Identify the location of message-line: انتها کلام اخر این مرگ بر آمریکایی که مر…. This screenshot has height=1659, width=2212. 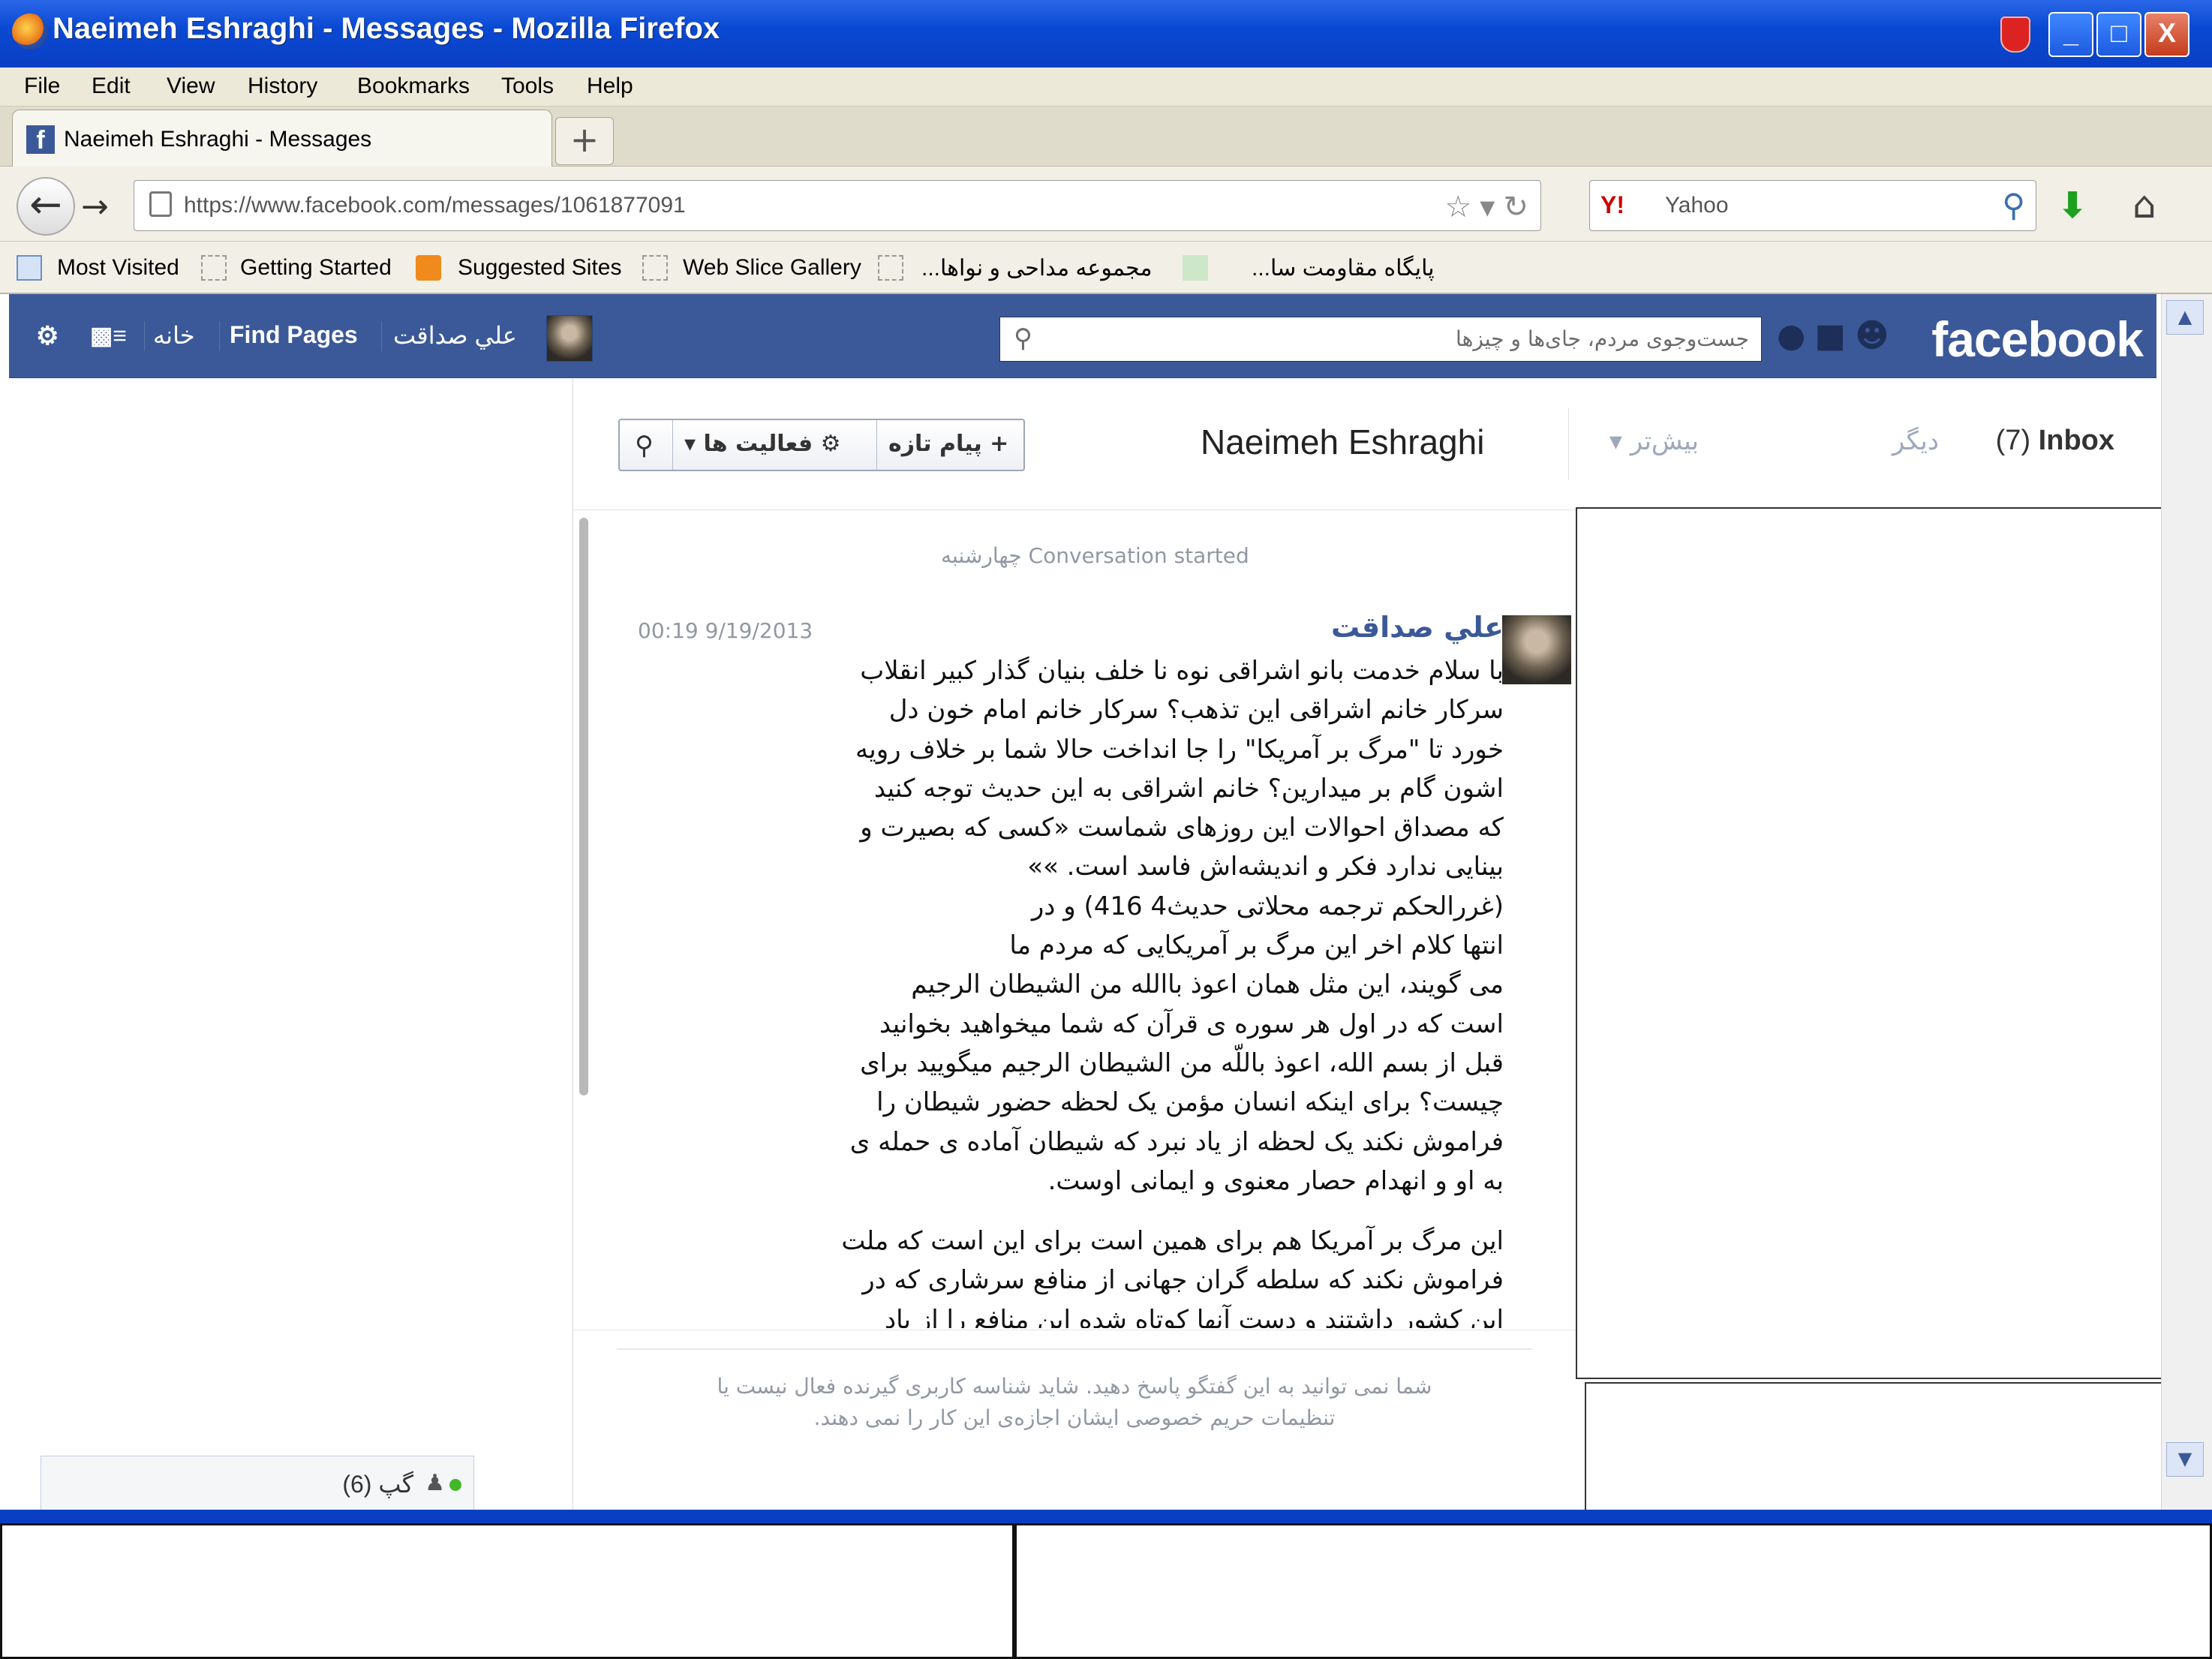
(1256, 946).